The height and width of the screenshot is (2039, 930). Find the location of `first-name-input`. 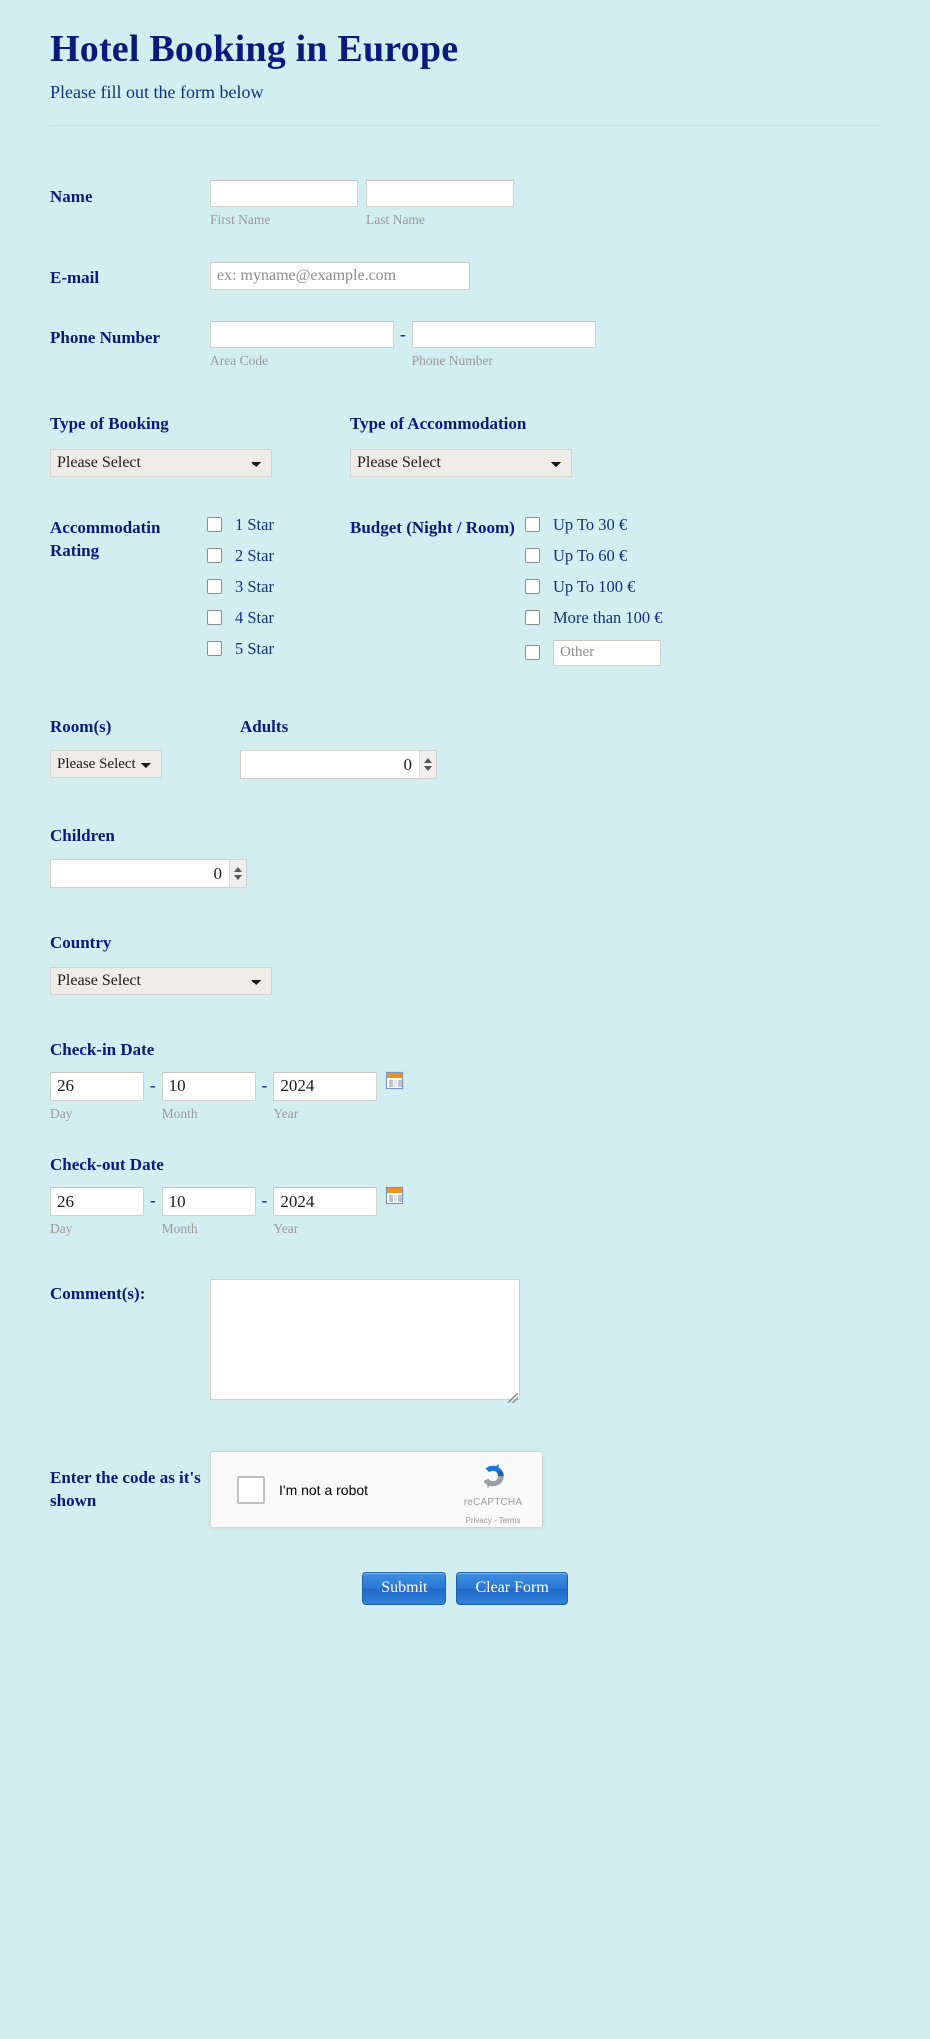

first-name-input is located at coordinates (284, 193).